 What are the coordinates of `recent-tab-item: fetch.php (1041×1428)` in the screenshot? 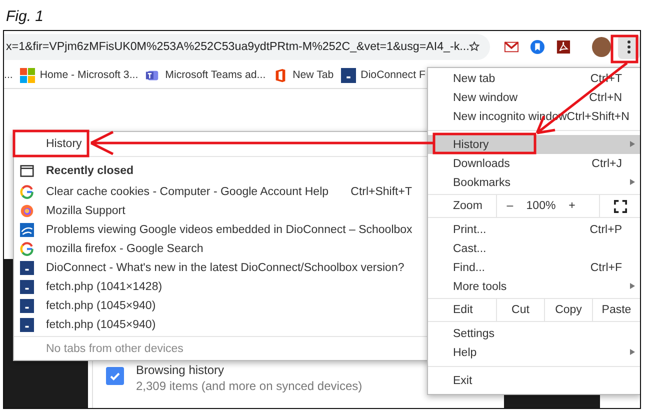 It's located at (222, 286).